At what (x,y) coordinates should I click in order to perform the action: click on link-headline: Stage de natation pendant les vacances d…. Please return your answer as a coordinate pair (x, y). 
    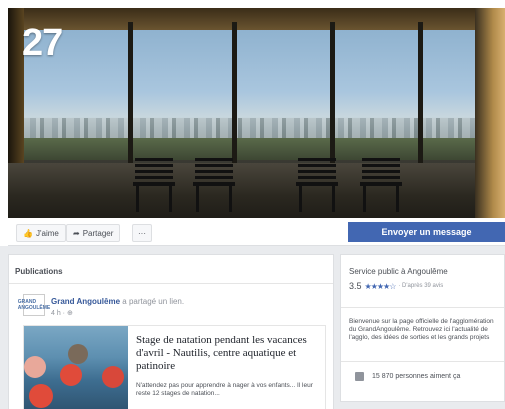
    Looking at the image, I should click on (228, 353).